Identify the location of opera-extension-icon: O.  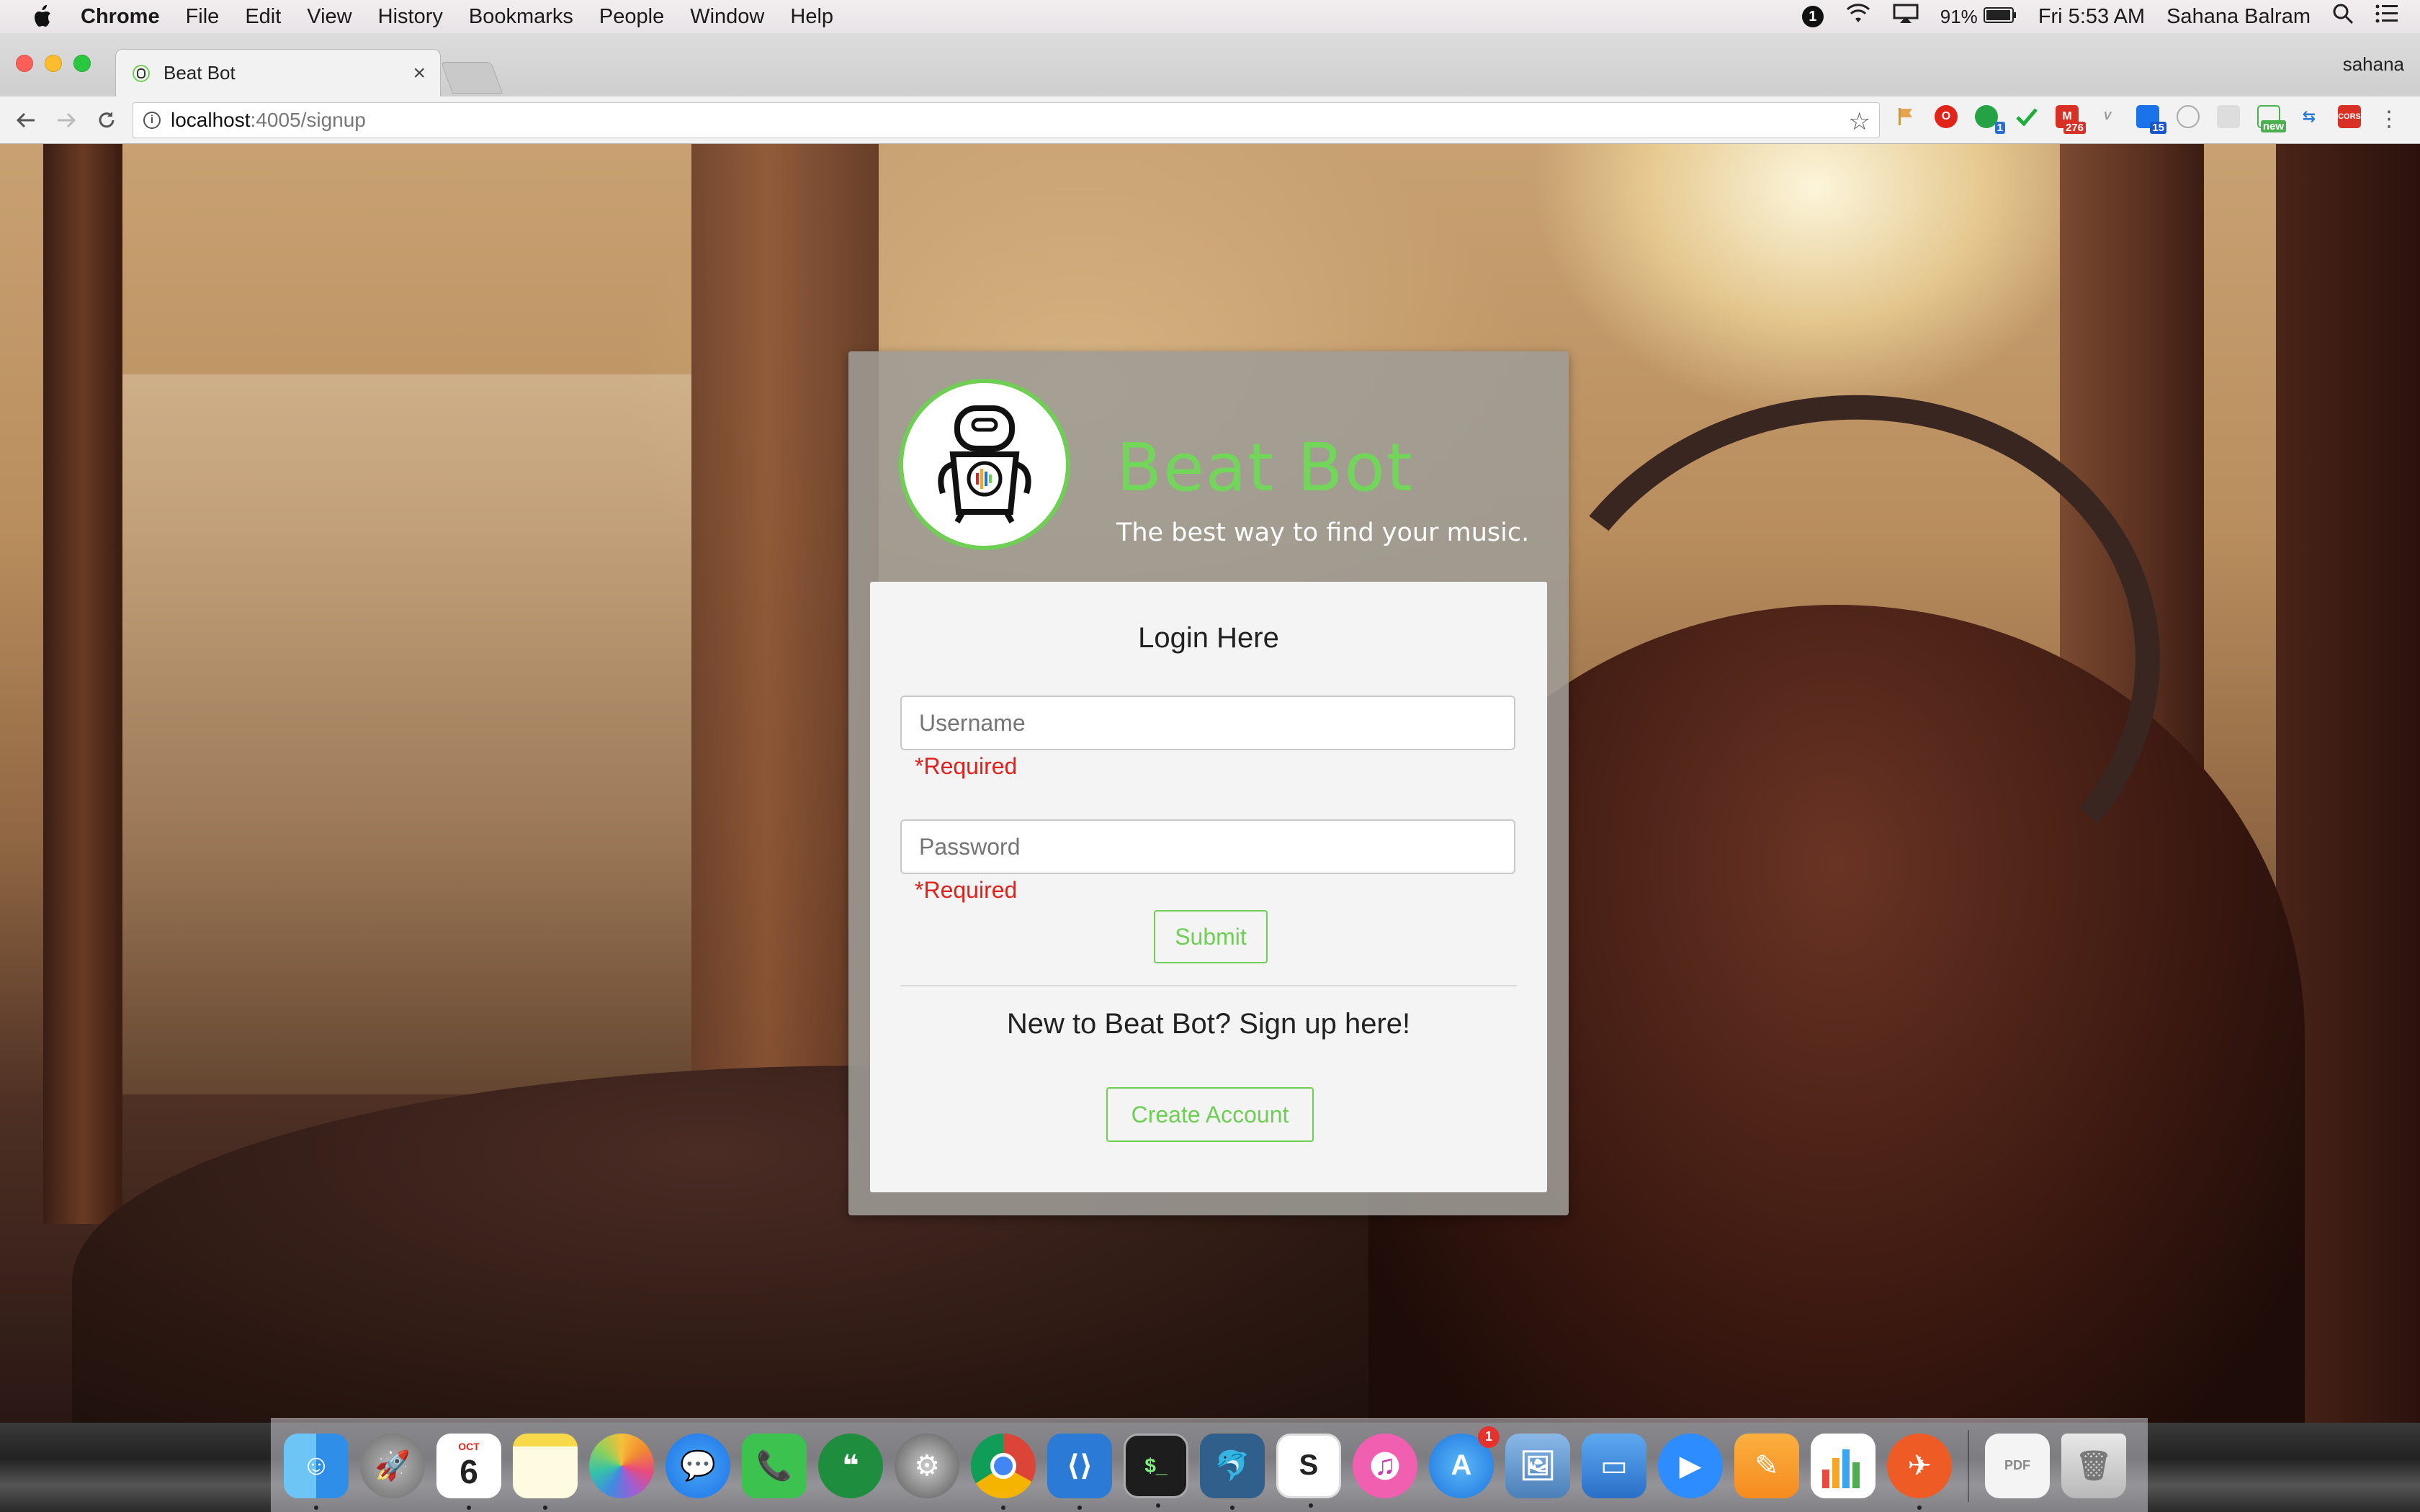
(1946, 116).